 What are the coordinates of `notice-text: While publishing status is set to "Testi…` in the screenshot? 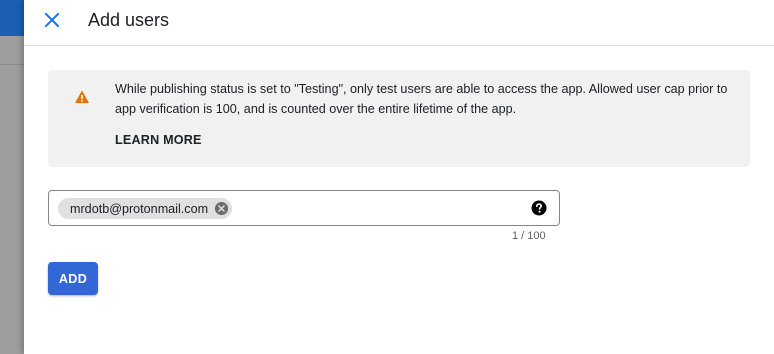 It's located at (421, 99).